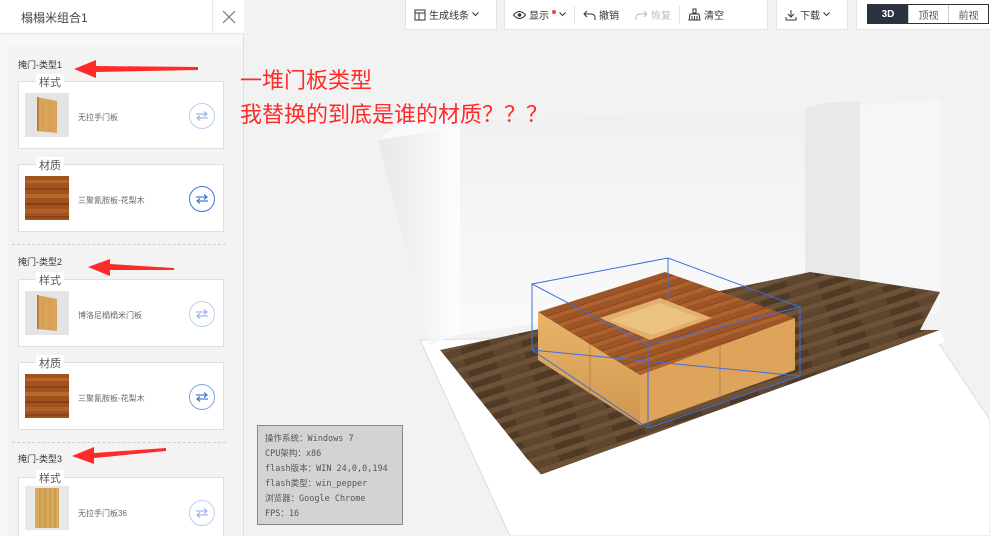 The height and width of the screenshot is (536, 990). I want to click on layout-icon, so click(420, 14).